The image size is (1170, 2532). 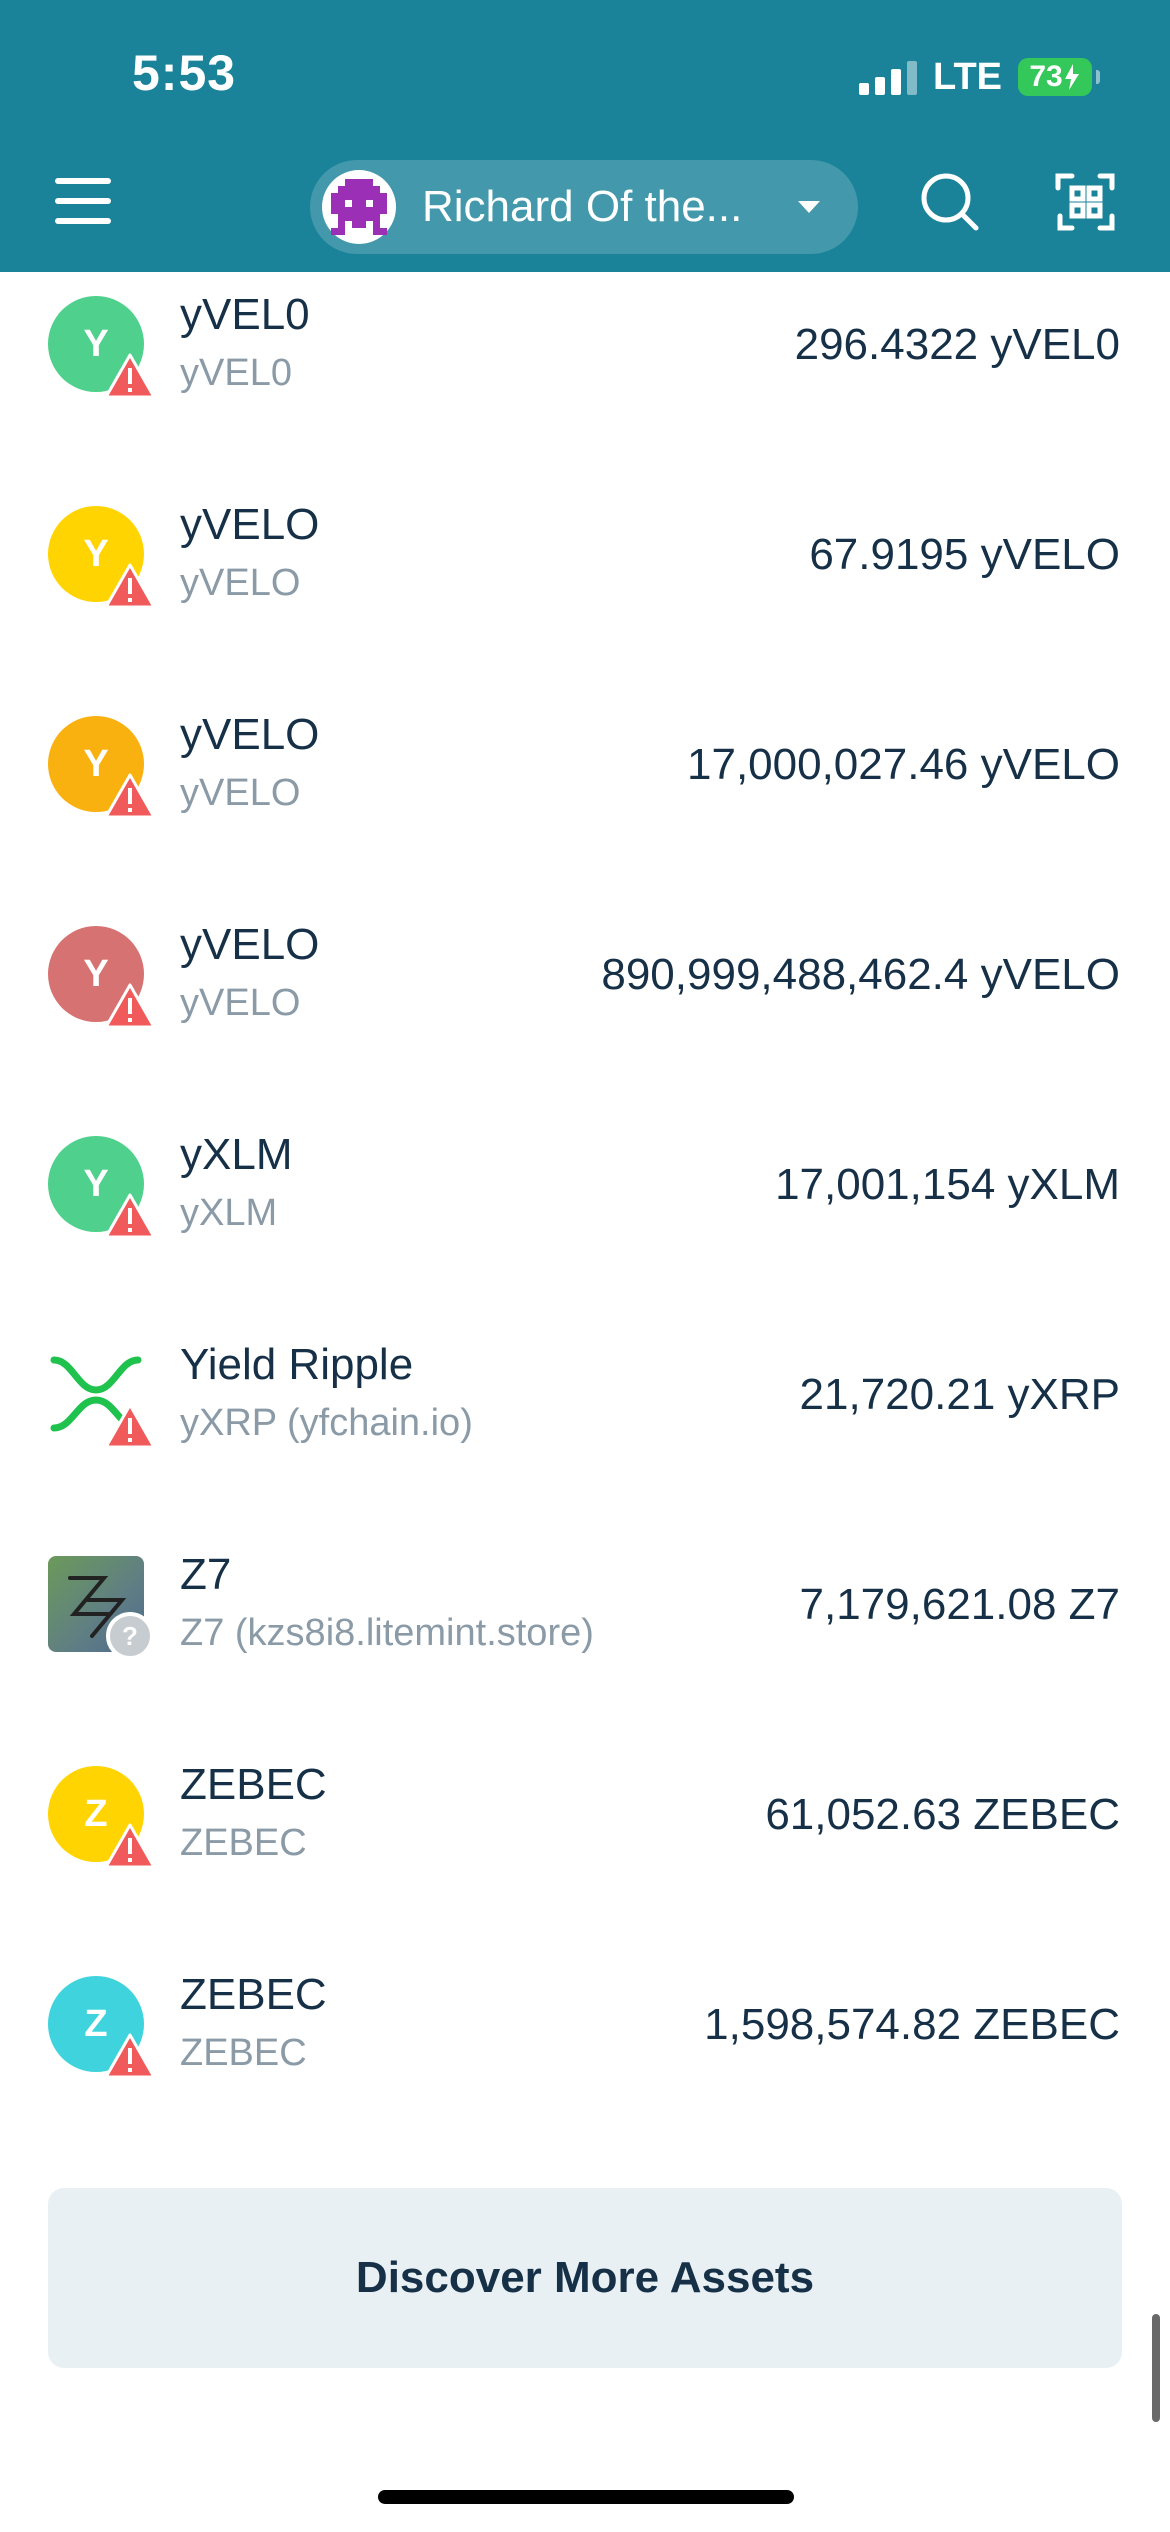 What do you see at coordinates (1046, 76) in the screenshot?
I see `battery-level: 73` at bounding box center [1046, 76].